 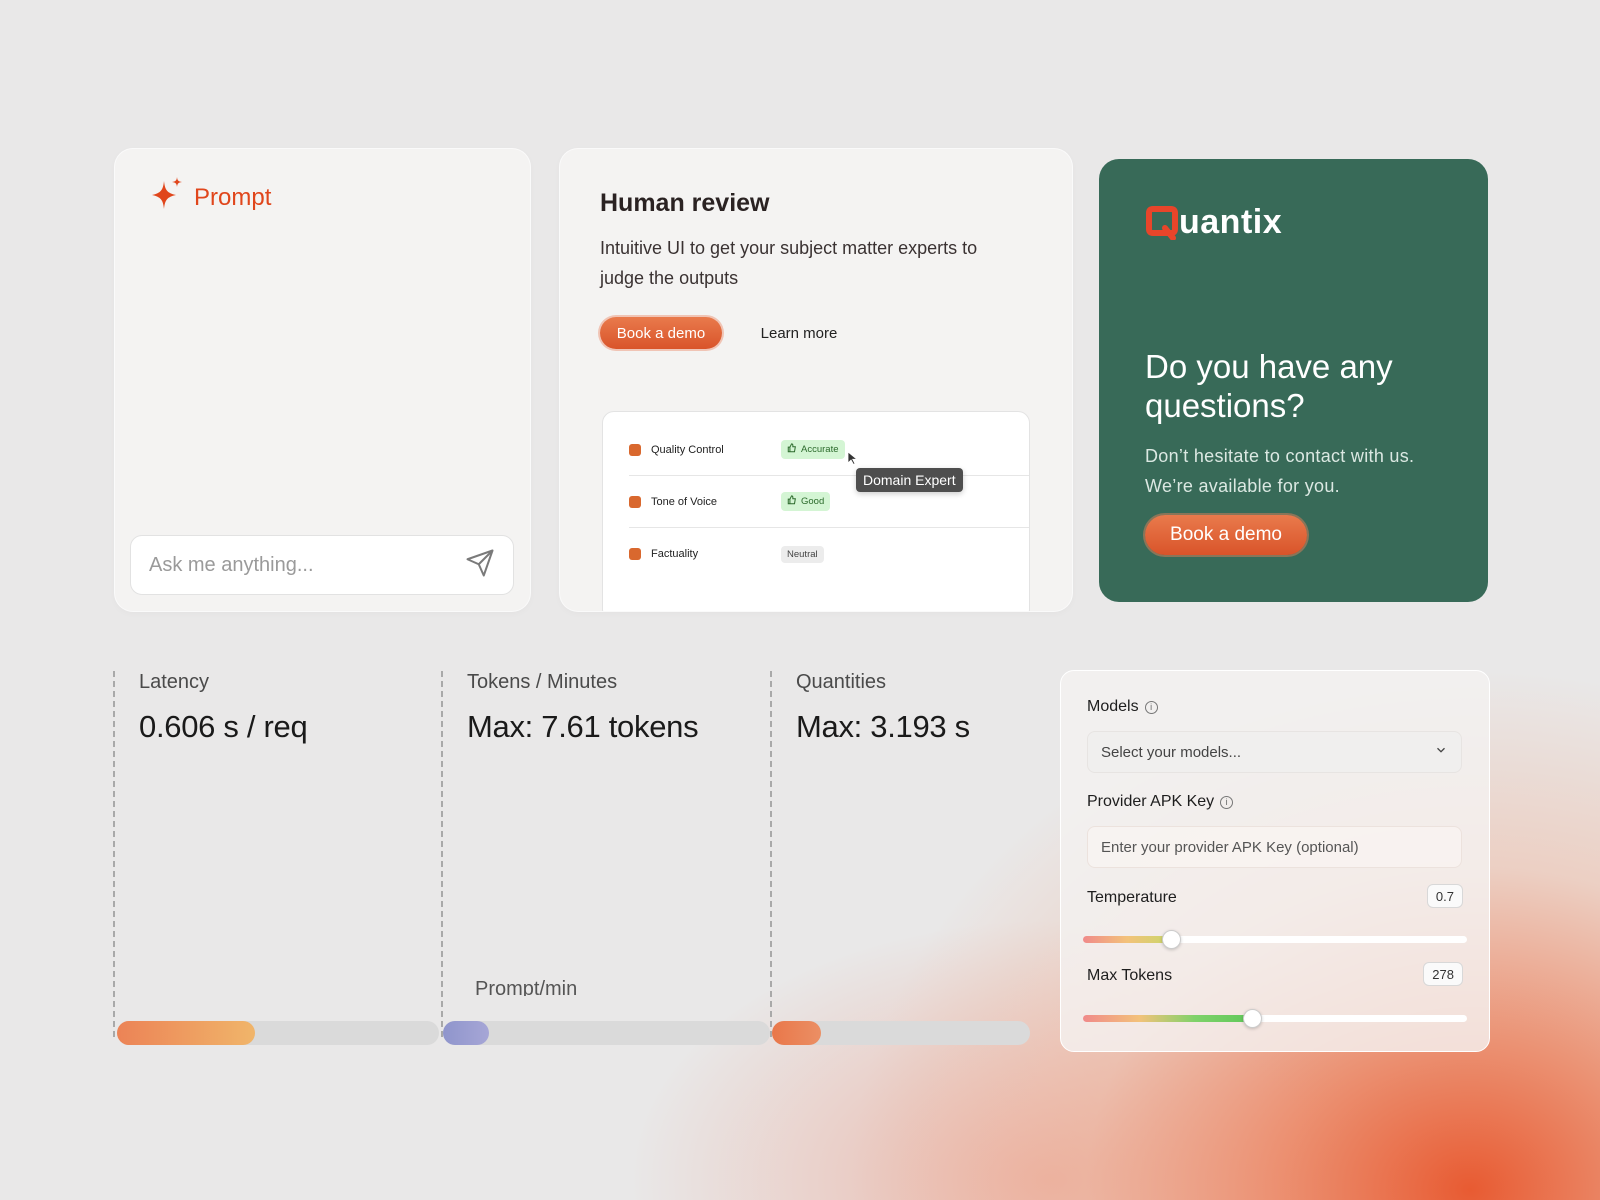 What do you see at coordinates (1274, 847) in the screenshot?
I see `api-key-input` at bounding box center [1274, 847].